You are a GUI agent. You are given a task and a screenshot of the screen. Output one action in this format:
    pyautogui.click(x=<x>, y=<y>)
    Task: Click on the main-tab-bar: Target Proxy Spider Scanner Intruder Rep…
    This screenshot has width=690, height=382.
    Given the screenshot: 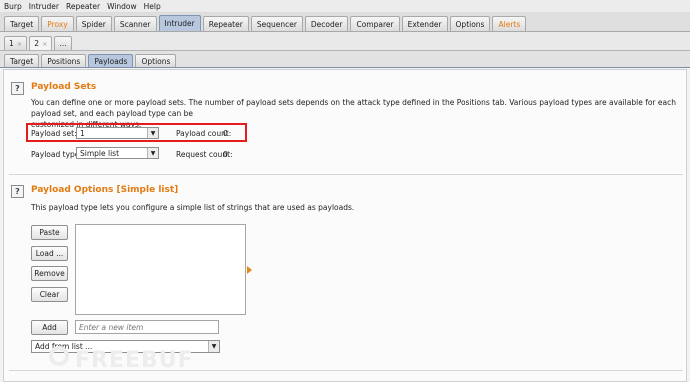 What is the action you would take?
    pyautogui.click(x=345, y=22)
    